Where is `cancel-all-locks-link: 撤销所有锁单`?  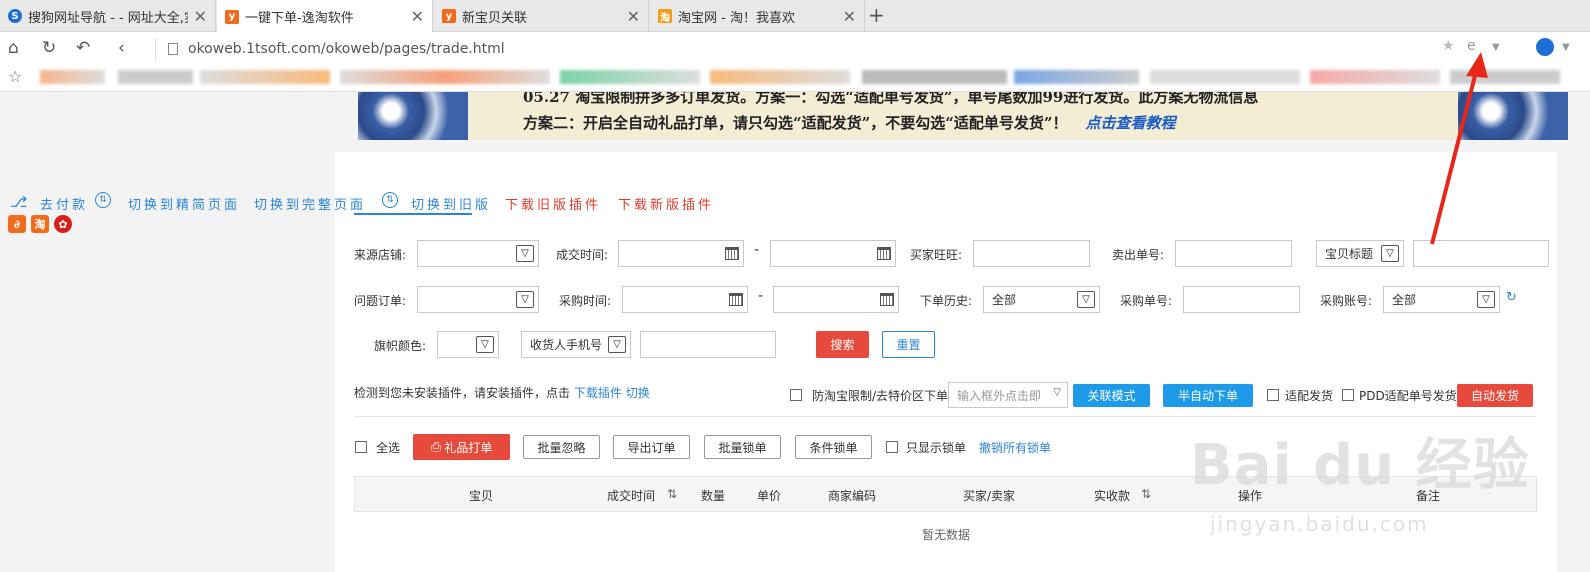
cancel-all-locks-link: 撤销所有锁单 is located at coordinates (1015, 447).